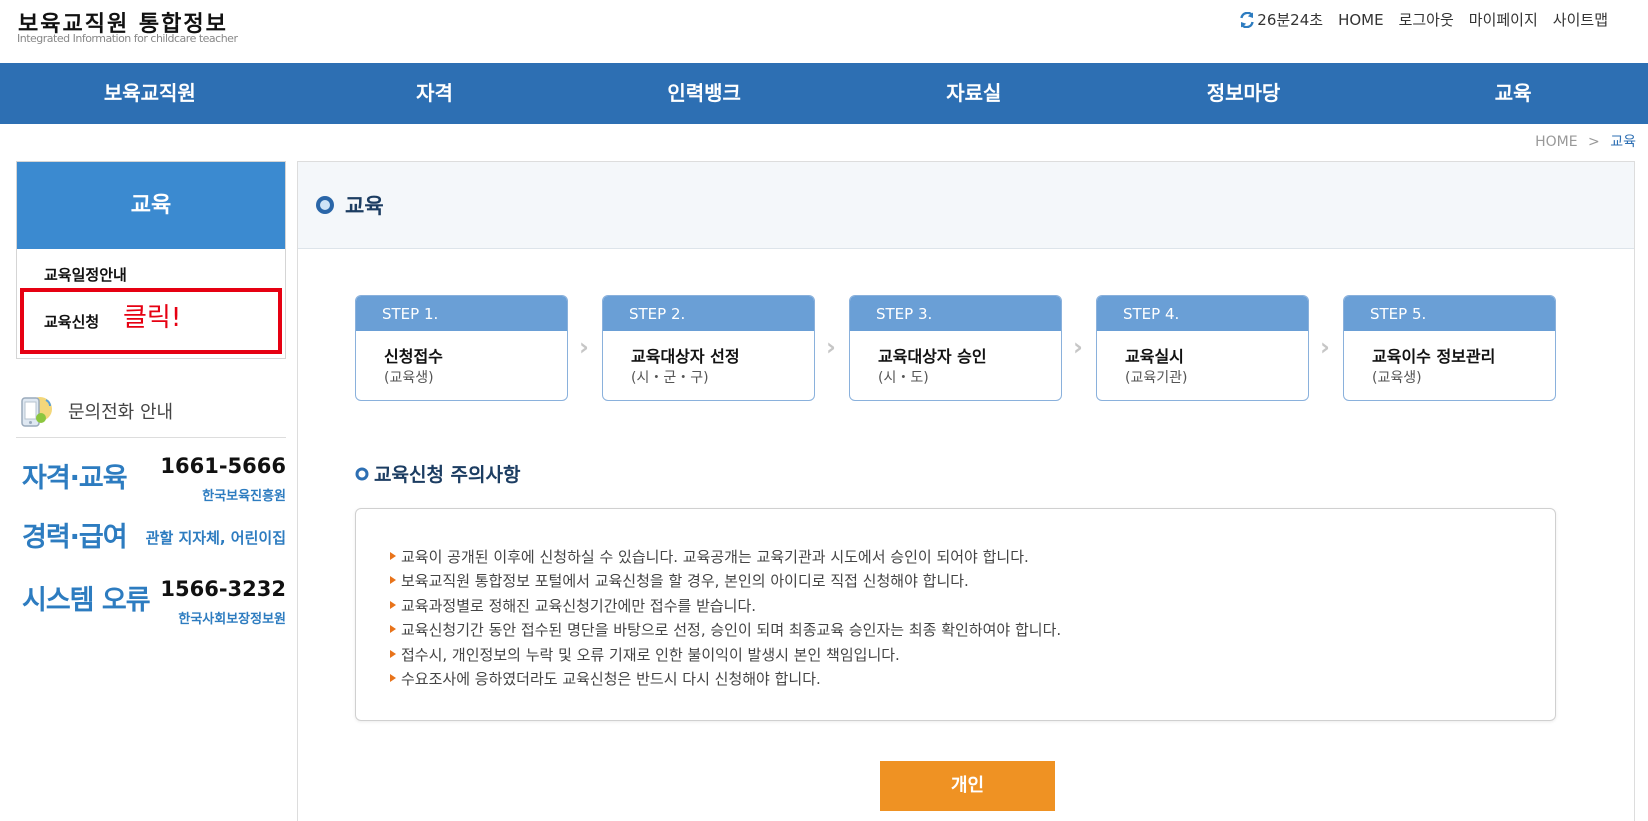  Describe the element at coordinates (223, 466) in the screenshot. I see `contact-phone: 1661-5666` at that location.